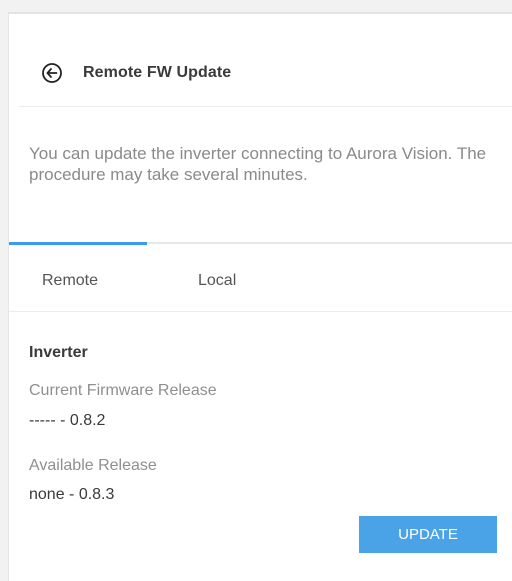 The image size is (512, 581). What do you see at coordinates (93, 465) in the screenshot?
I see `available-release-label: Available Release` at bounding box center [93, 465].